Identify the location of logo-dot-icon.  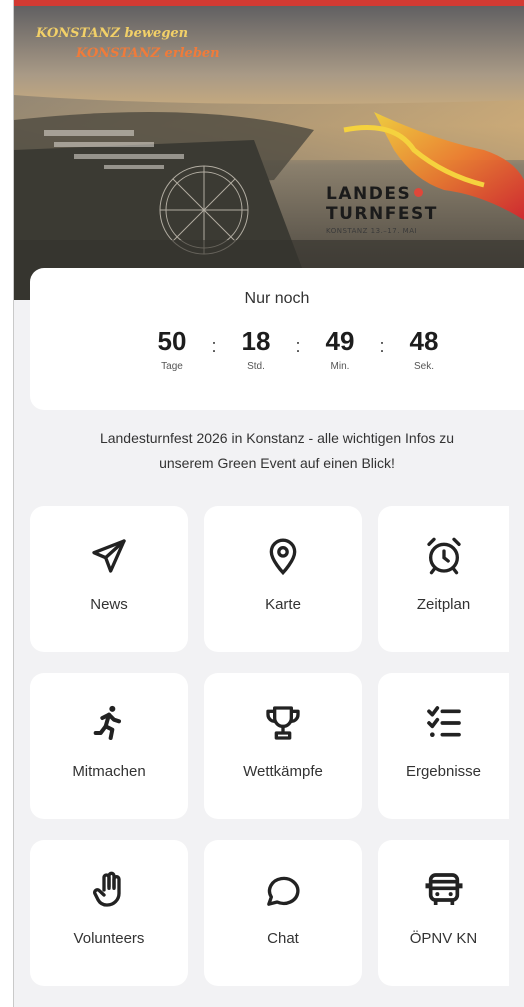
(419, 192).